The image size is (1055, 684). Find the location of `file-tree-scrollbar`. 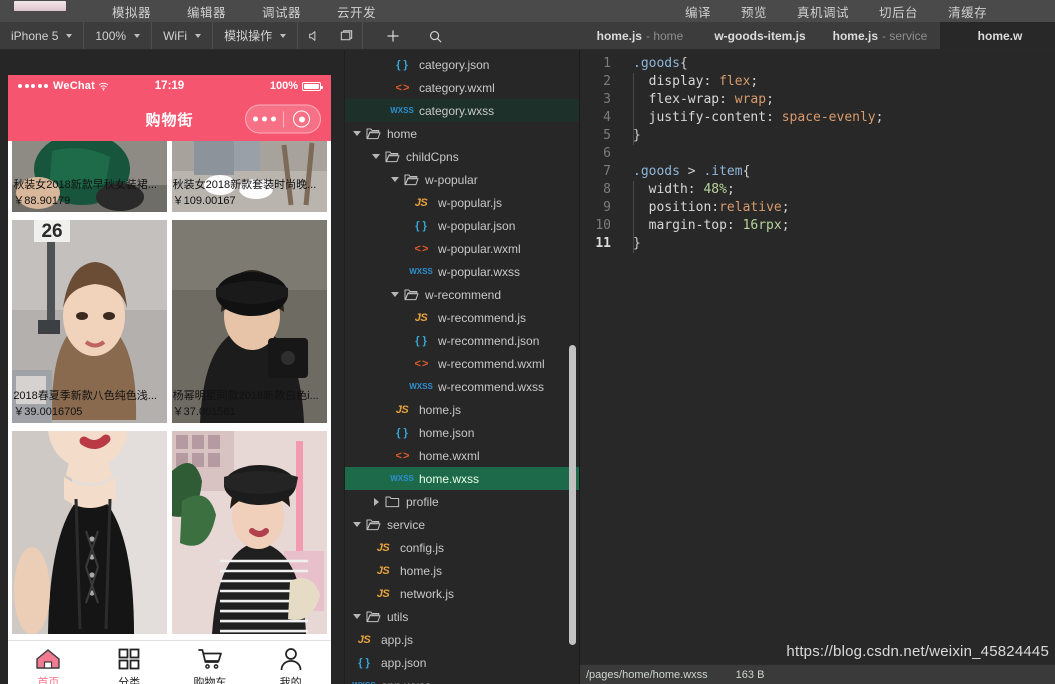

file-tree-scrollbar is located at coordinates (572, 495).